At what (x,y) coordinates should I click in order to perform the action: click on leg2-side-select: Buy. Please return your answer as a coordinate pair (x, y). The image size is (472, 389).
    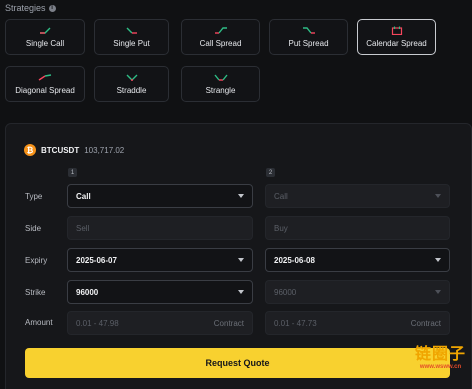
    Looking at the image, I should click on (357, 228).